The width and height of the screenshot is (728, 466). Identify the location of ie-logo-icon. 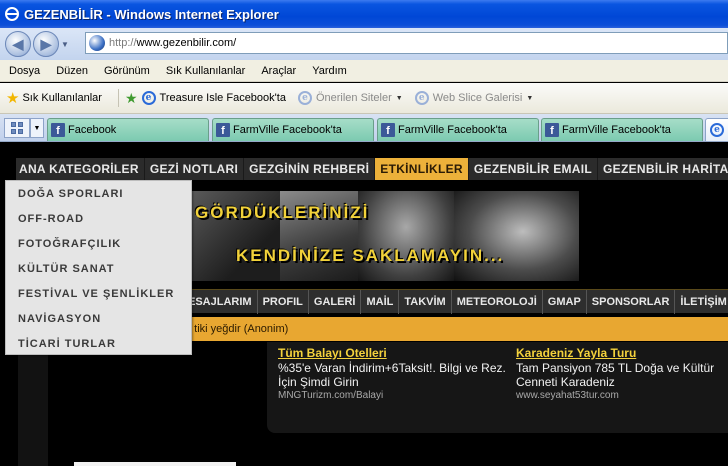
(12, 14).